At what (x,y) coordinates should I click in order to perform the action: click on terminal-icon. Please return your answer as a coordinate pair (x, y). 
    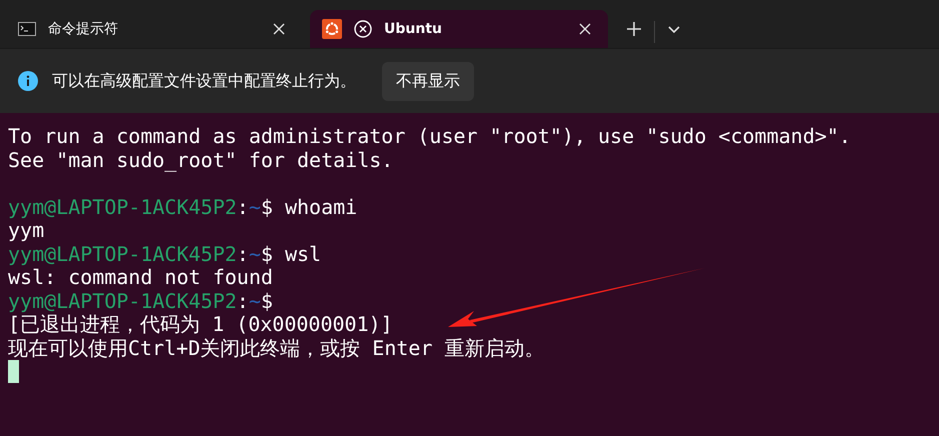
    Looking at the image, I should click on (27, 29).